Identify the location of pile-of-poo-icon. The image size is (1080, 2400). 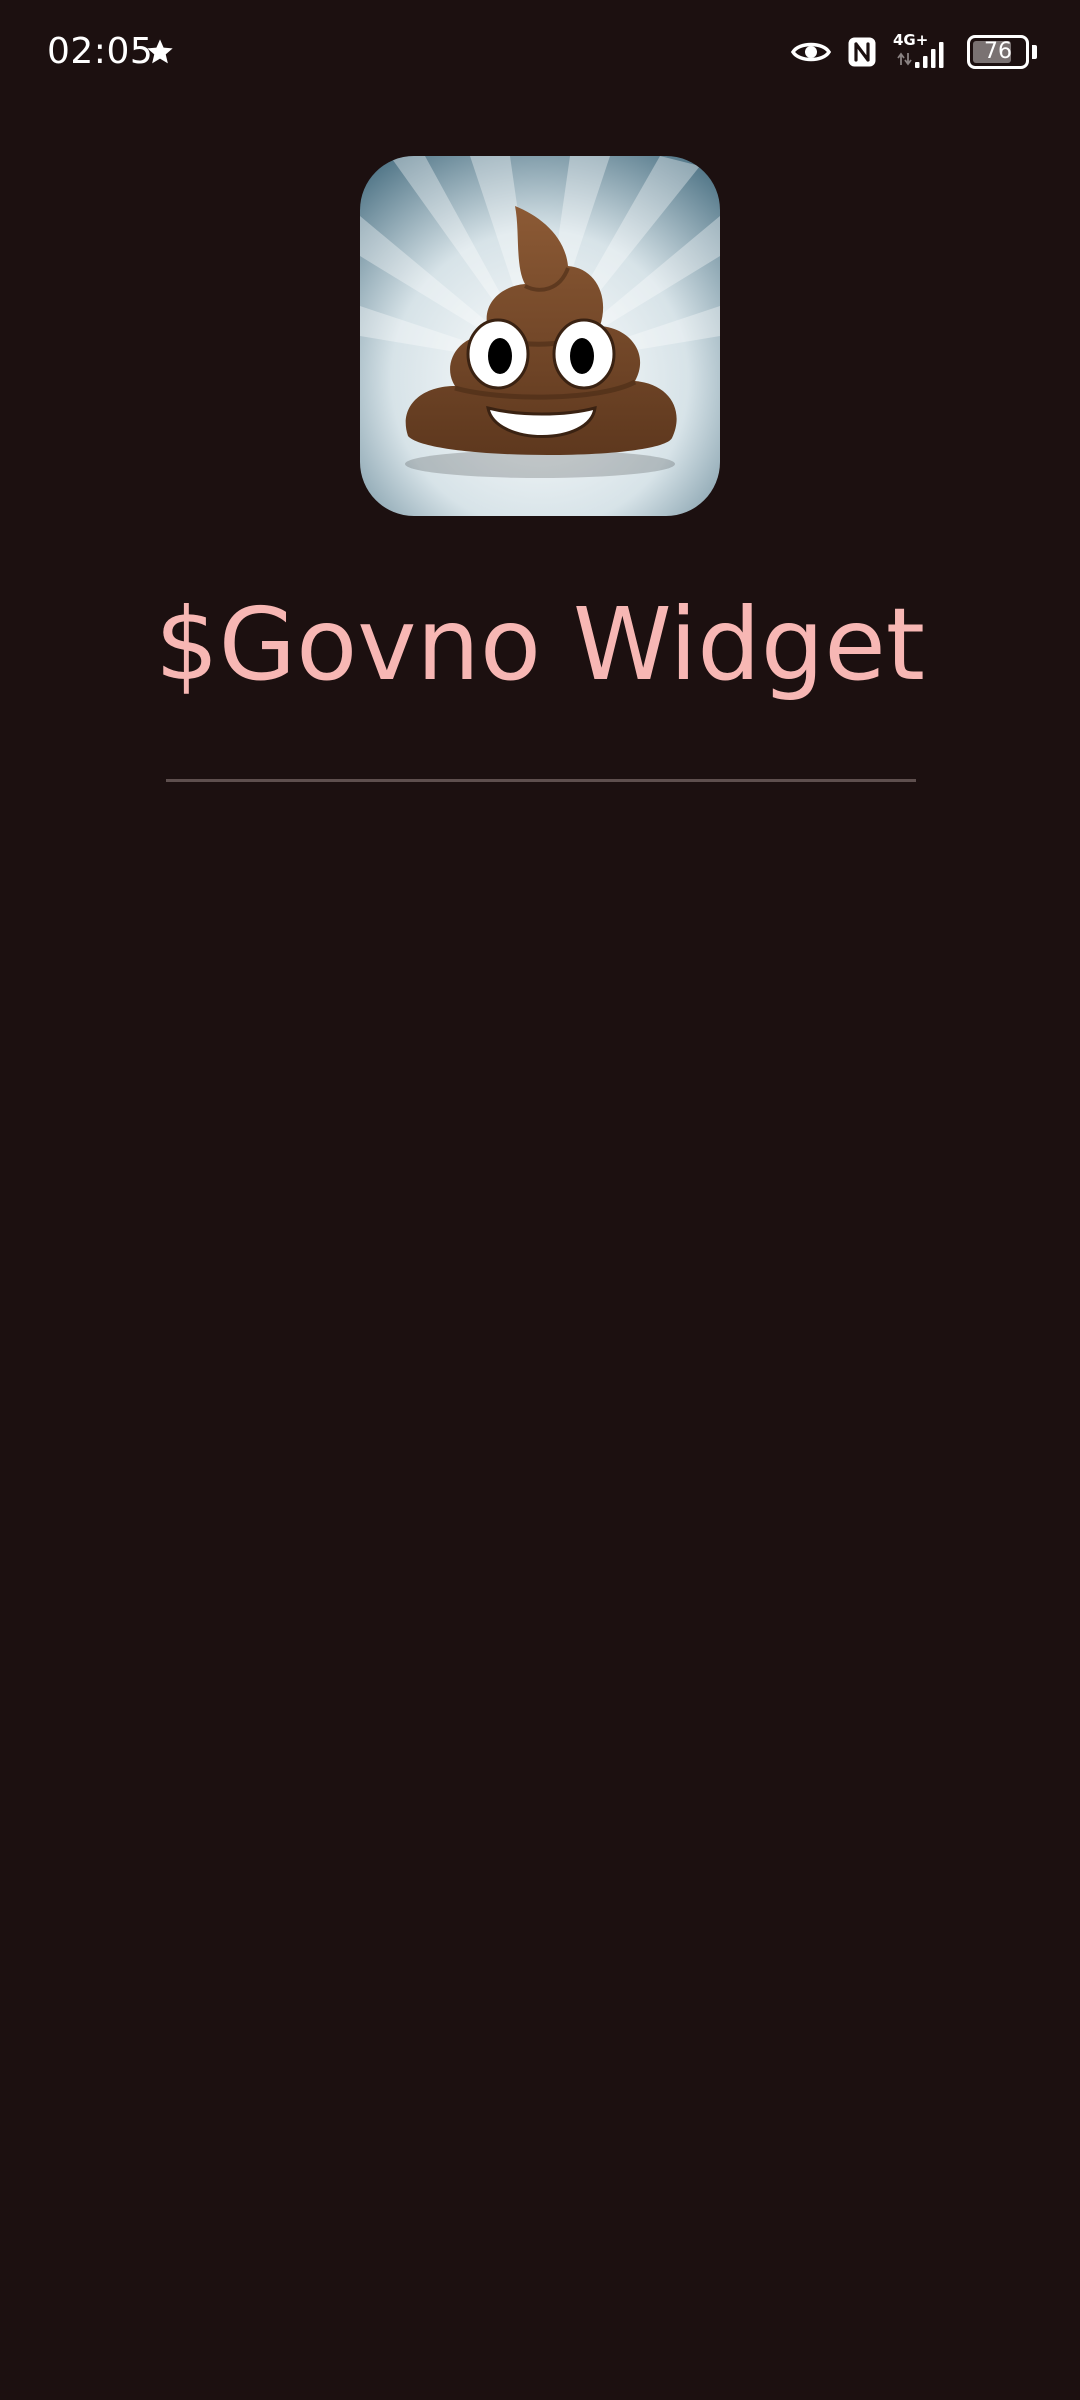
(540, 336).